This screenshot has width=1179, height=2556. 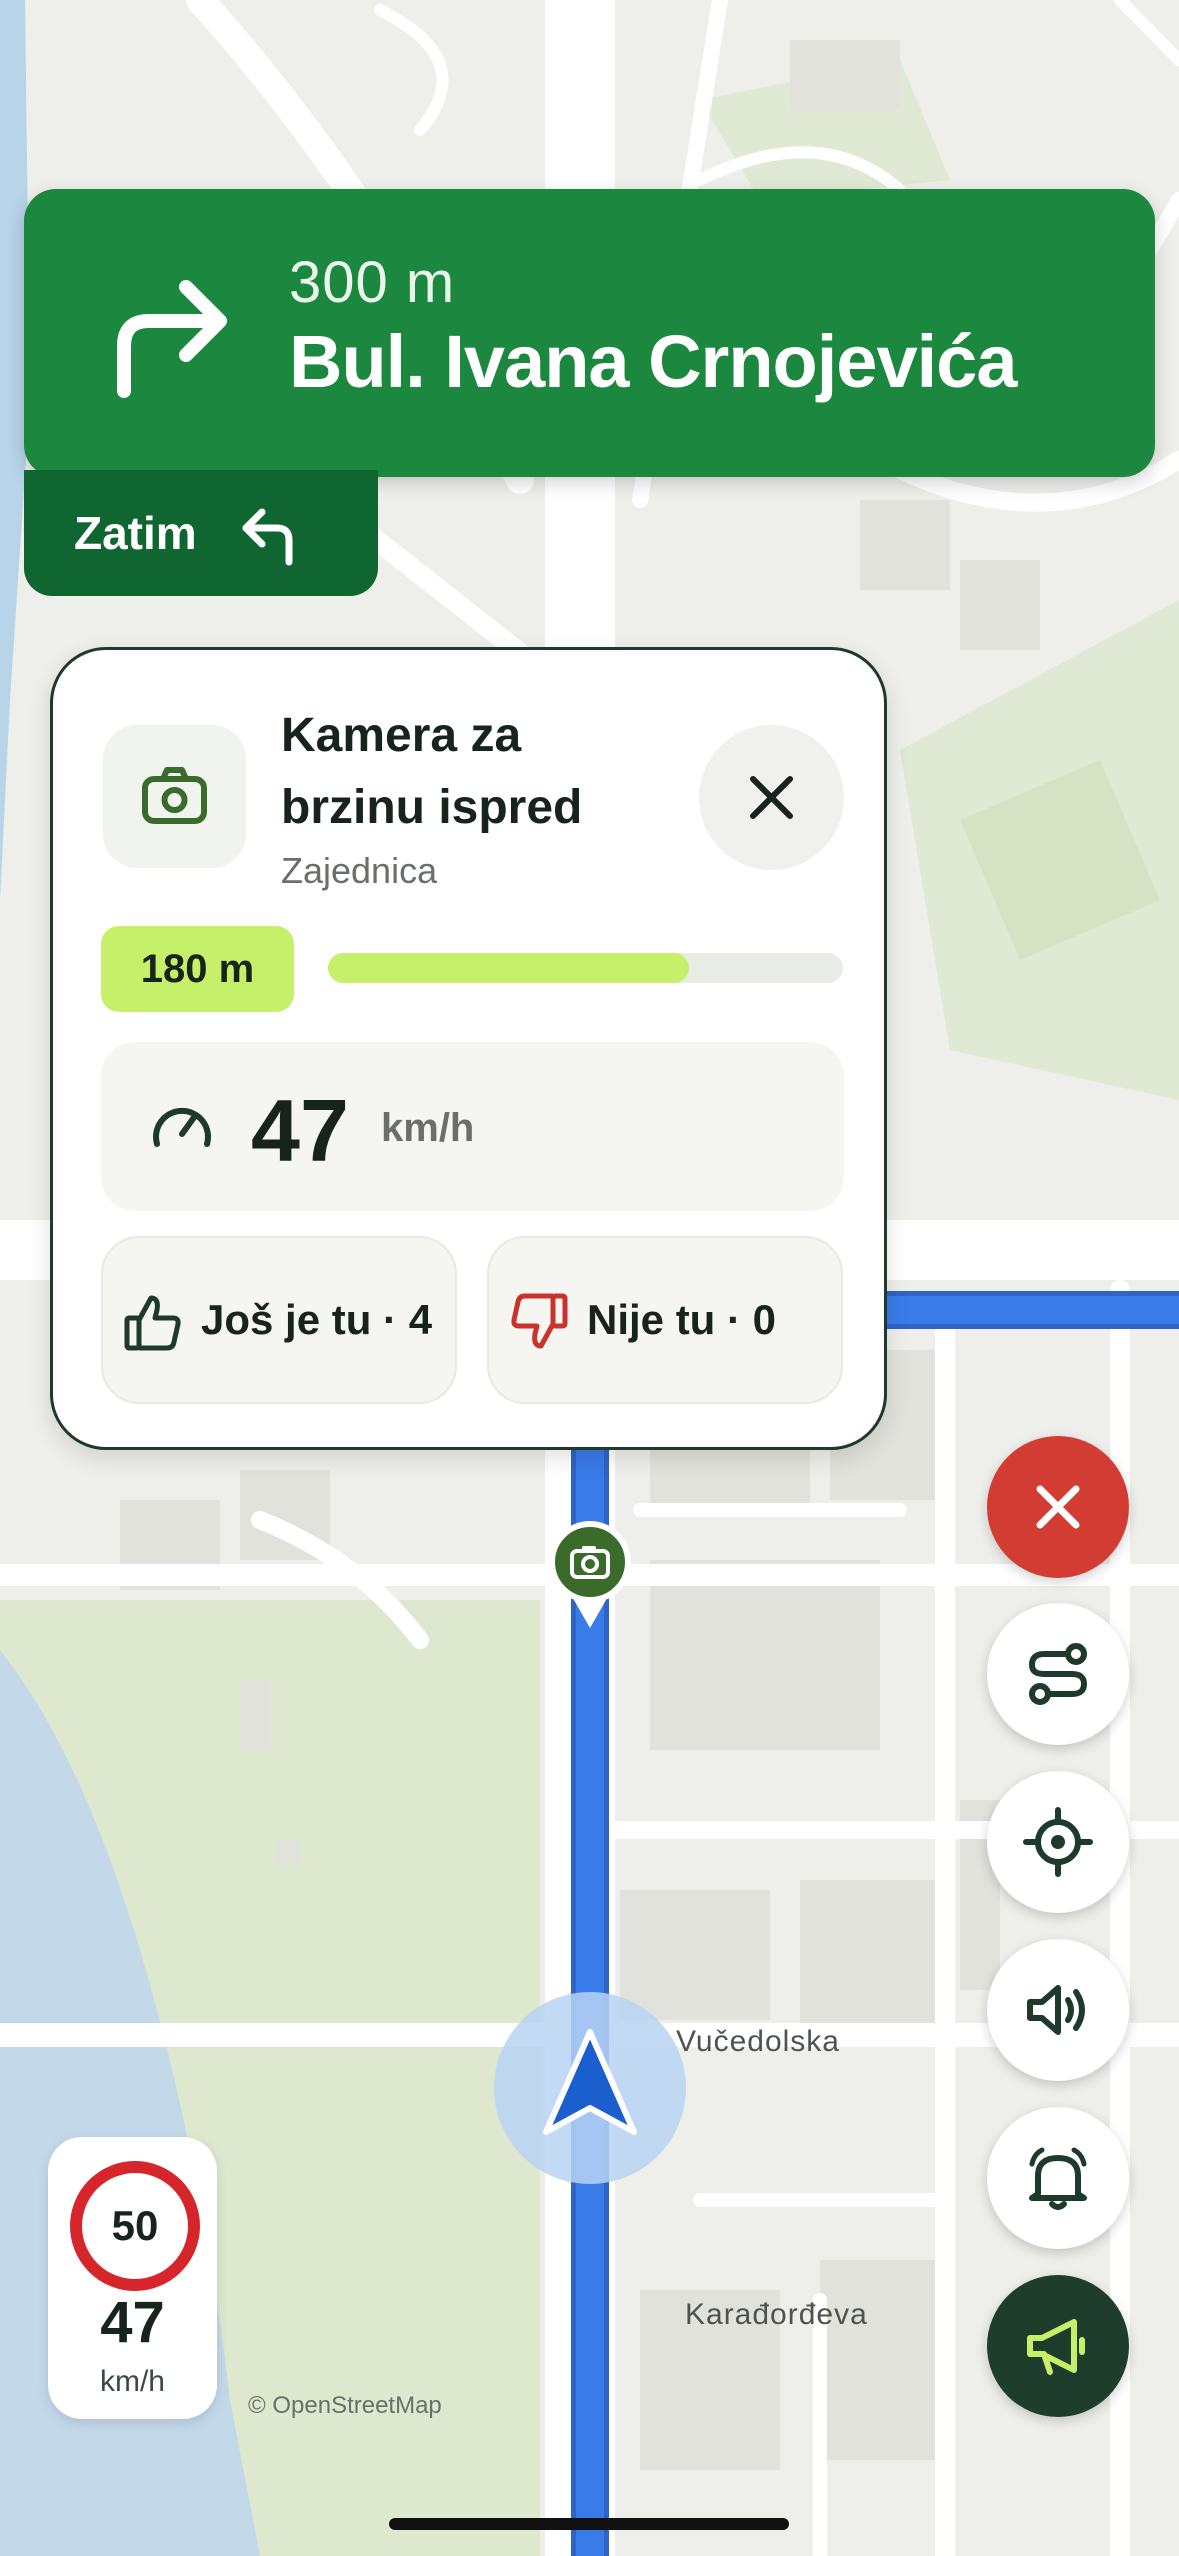 I want to click on close-alert-button, so click(x=771, y=797).